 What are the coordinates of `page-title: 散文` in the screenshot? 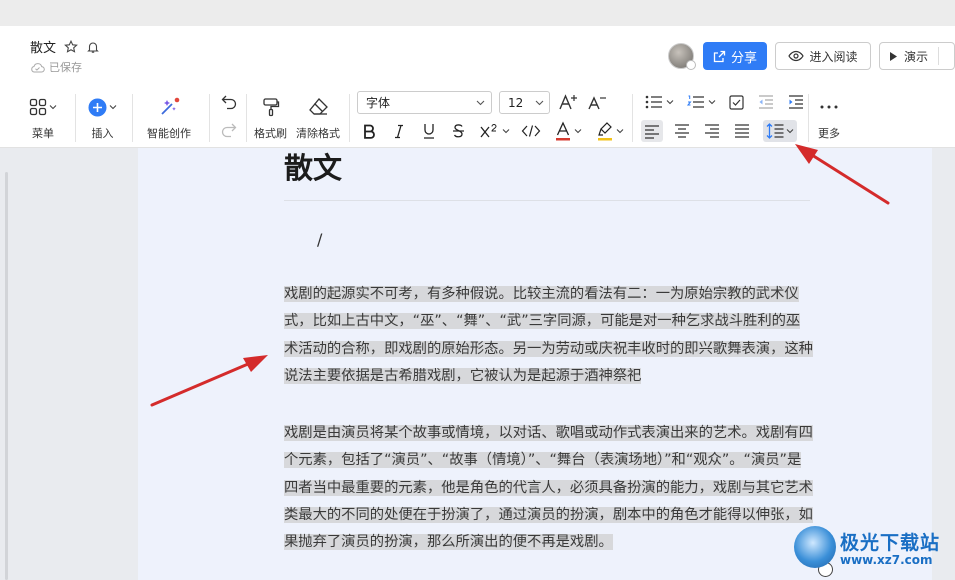 It's located at (313, 166).